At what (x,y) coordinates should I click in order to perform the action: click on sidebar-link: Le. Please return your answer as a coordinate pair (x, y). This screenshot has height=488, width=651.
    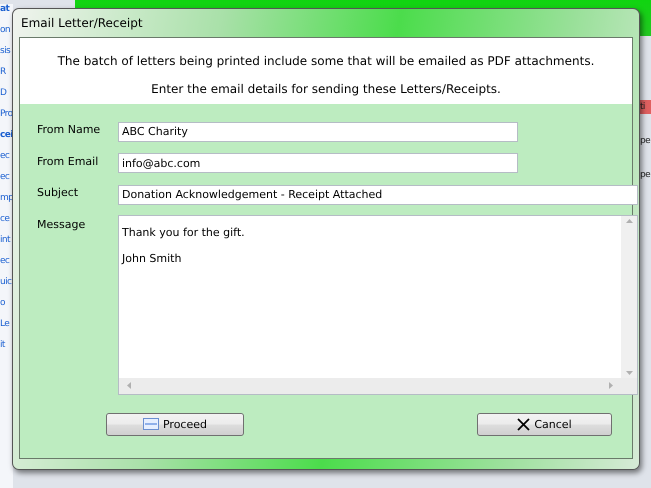
    Looking at the image, I should click on (6, 324).